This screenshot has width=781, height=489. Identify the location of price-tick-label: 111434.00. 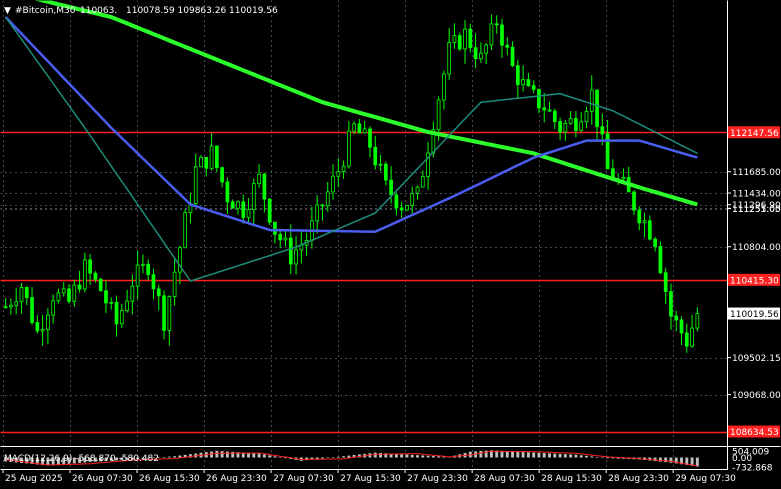
(756, 195).